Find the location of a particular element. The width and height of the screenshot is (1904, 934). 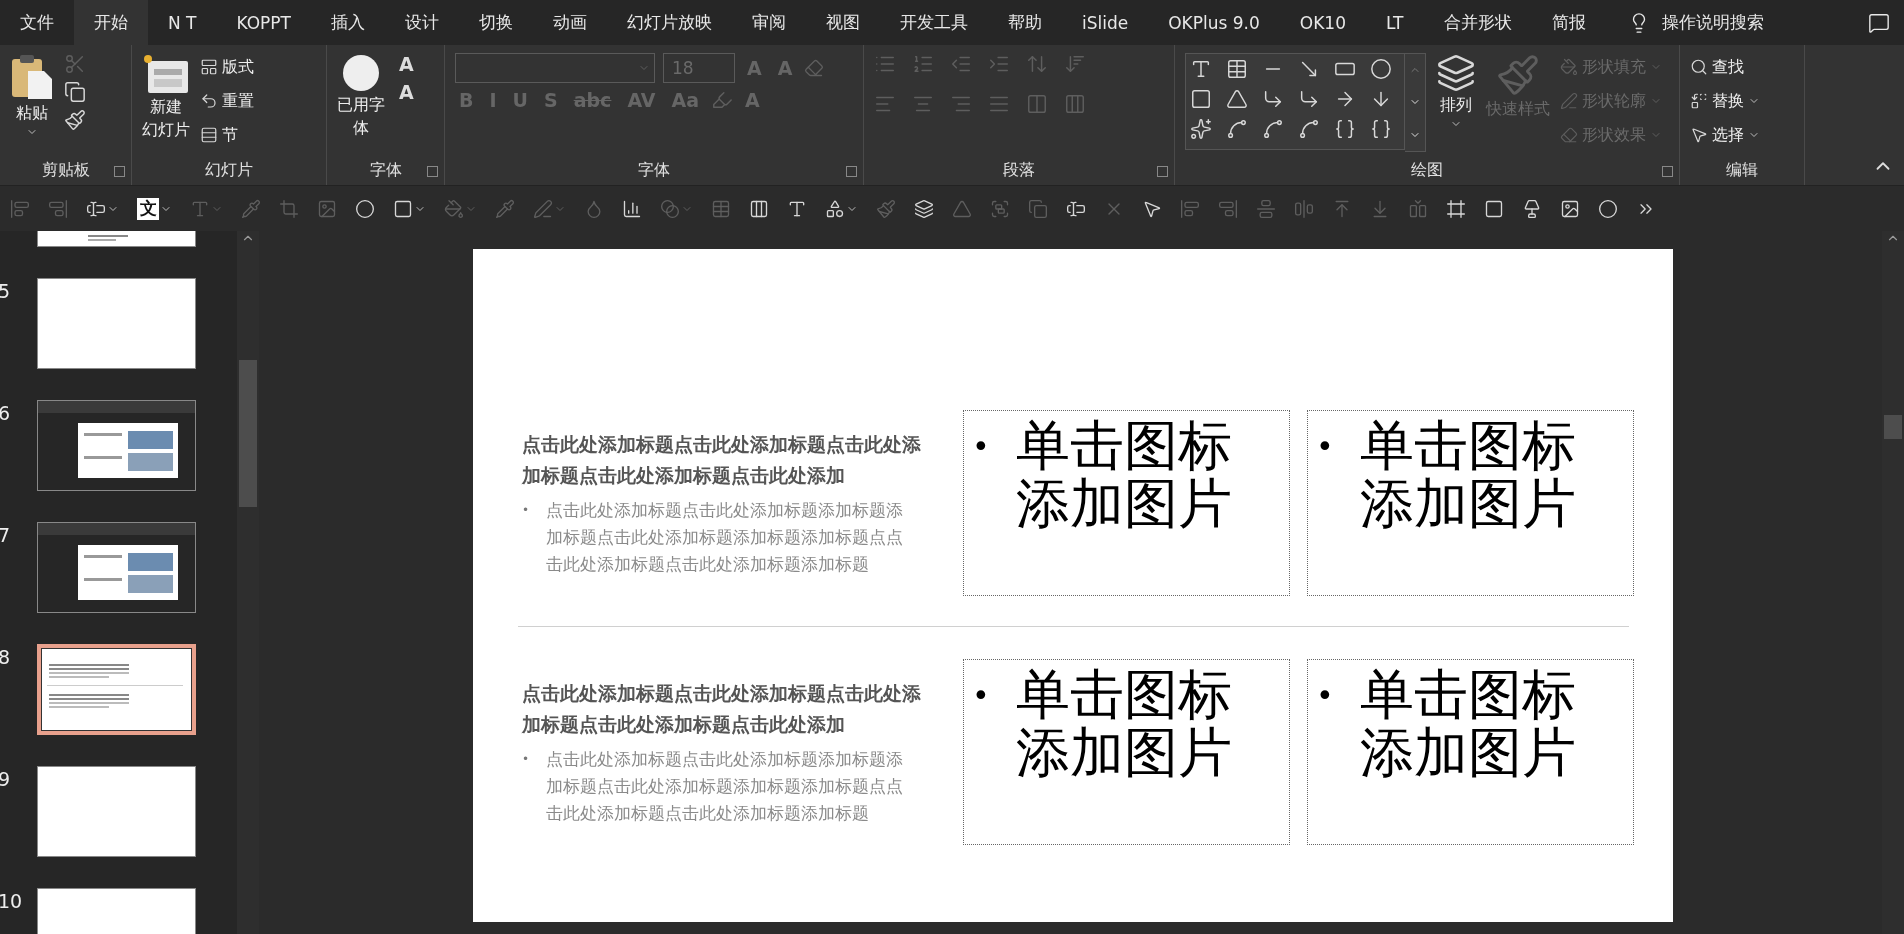

menu-tab: 帮助 is located at coordinates (1025, 22).